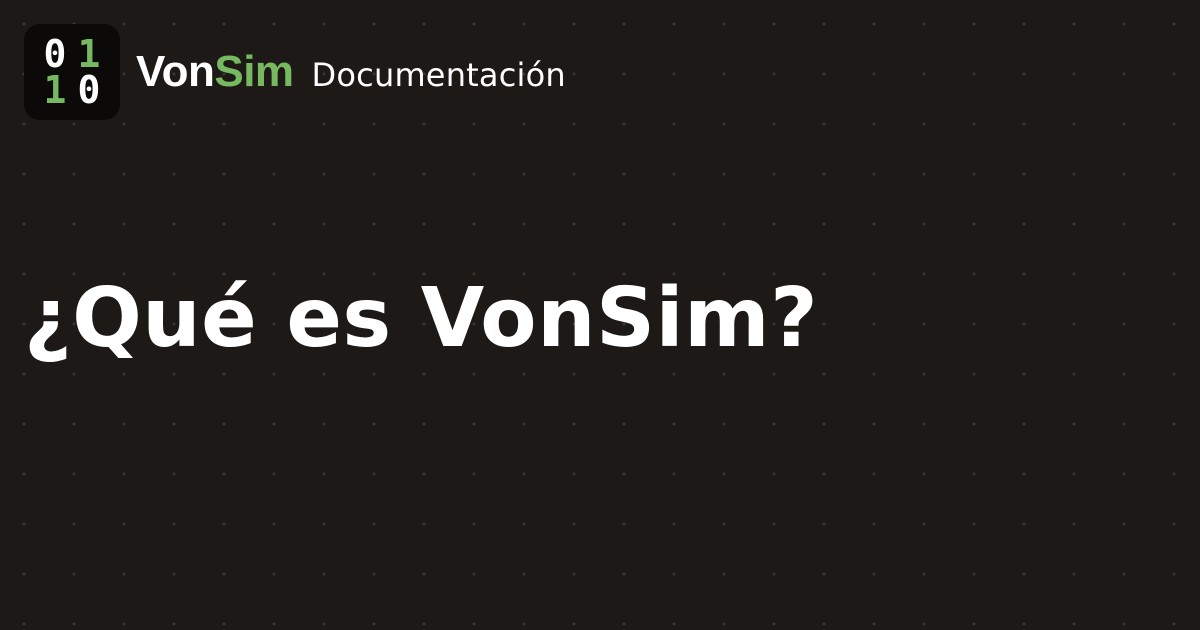  What do you see at coordinates (175, 71) in the screenshot?
I see `brand-name-von: Von` at bounding box center [175, 71].